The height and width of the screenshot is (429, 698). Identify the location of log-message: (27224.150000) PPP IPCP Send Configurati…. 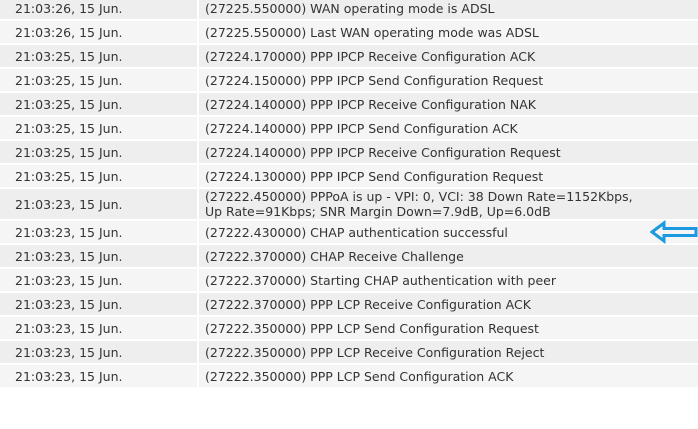
(448, 81).